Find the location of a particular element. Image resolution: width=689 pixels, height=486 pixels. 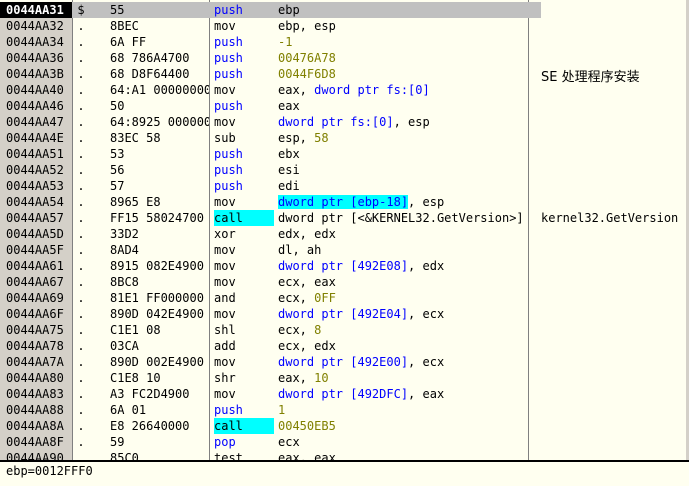

instruction-row: 0044AA88. 6A 01 push 1 is located at coordinates (343, 410).